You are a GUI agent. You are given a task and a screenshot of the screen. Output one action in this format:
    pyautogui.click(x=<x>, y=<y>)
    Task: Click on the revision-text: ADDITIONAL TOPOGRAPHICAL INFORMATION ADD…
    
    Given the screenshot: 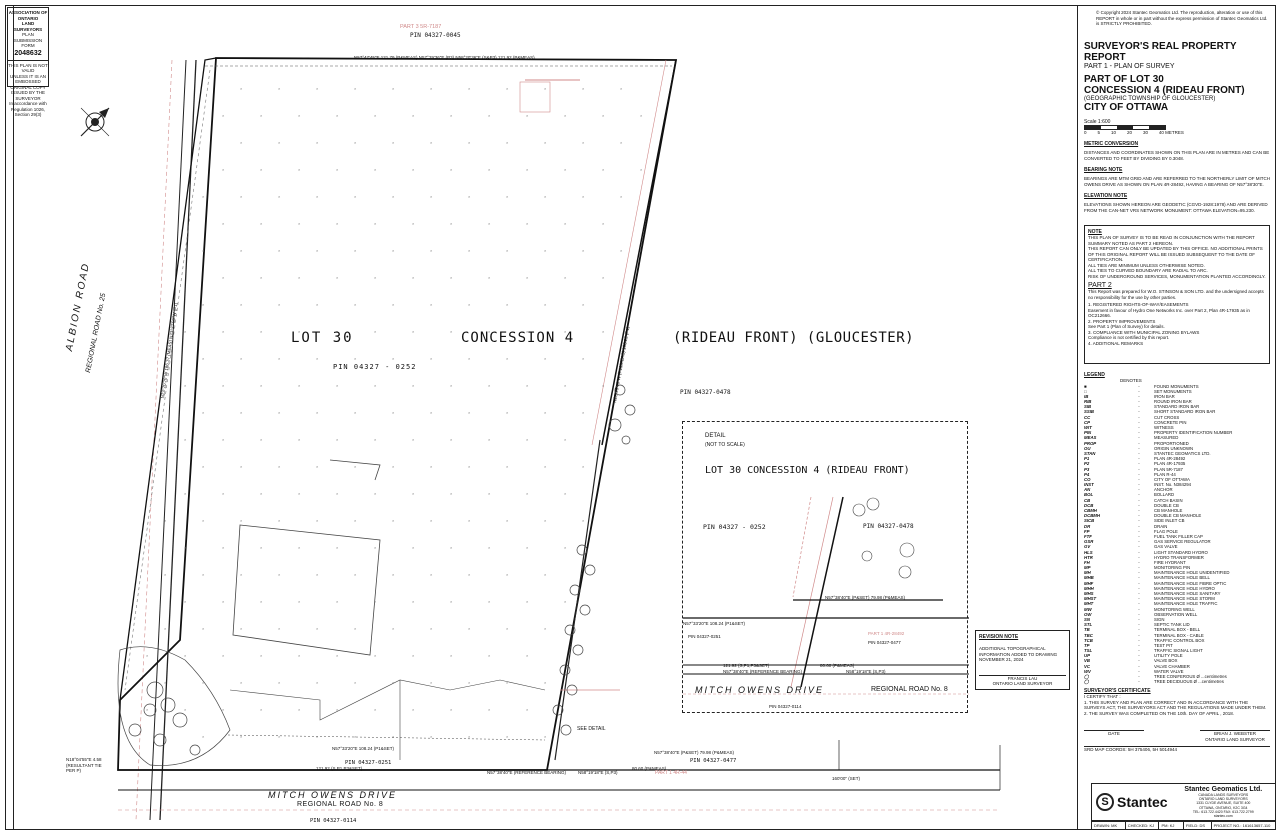 What is the action you would take?
    pyautogui.click(x=1018, y=654)
    